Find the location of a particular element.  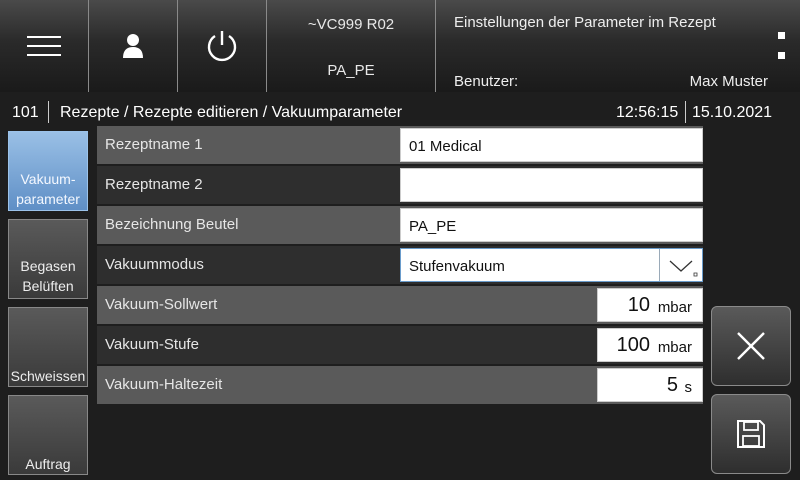

hamburger-icon is located at coordinates (44, 46).